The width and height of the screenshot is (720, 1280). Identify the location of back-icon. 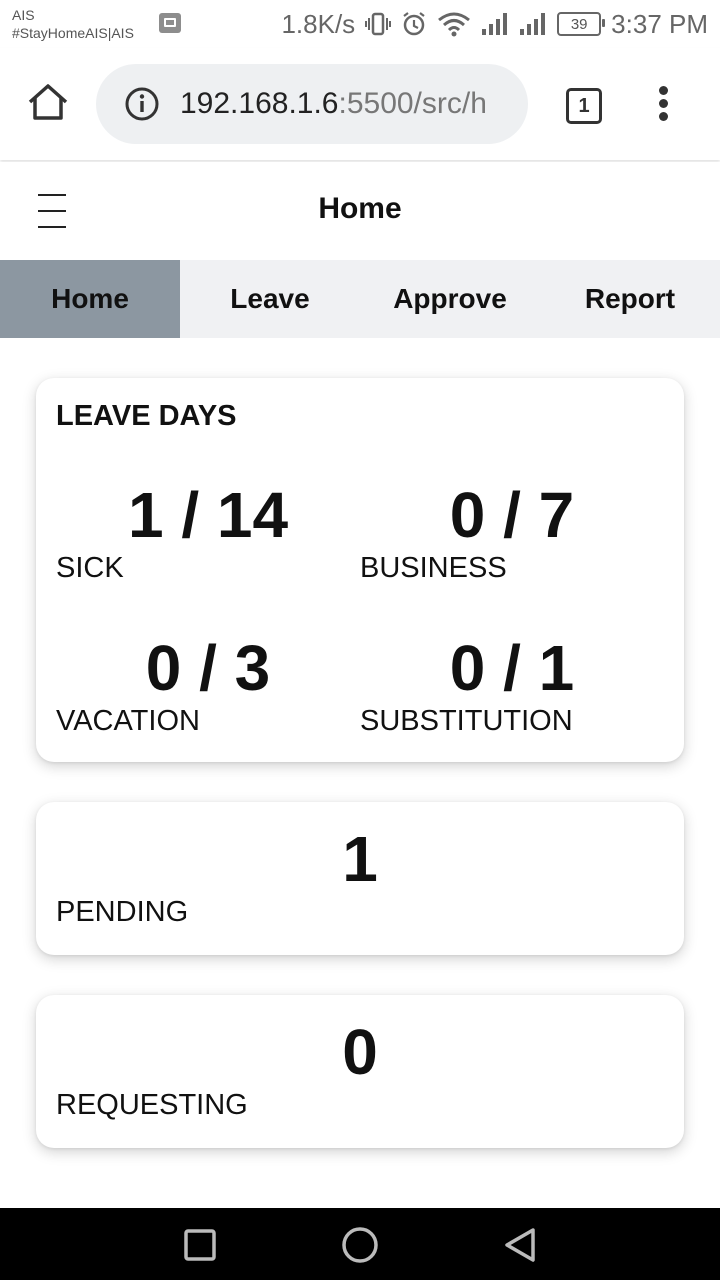
(520, 1245).